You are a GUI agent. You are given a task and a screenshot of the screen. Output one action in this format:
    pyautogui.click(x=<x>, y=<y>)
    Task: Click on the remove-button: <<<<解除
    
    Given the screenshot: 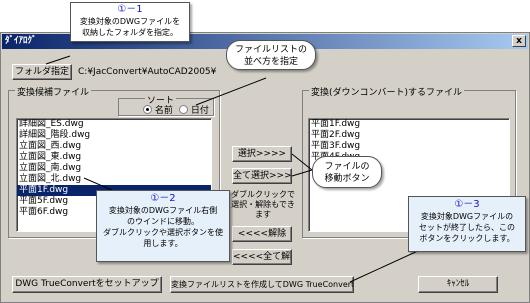 What is the action you would take?
    pyautogui.click(x=262, y=234)
    